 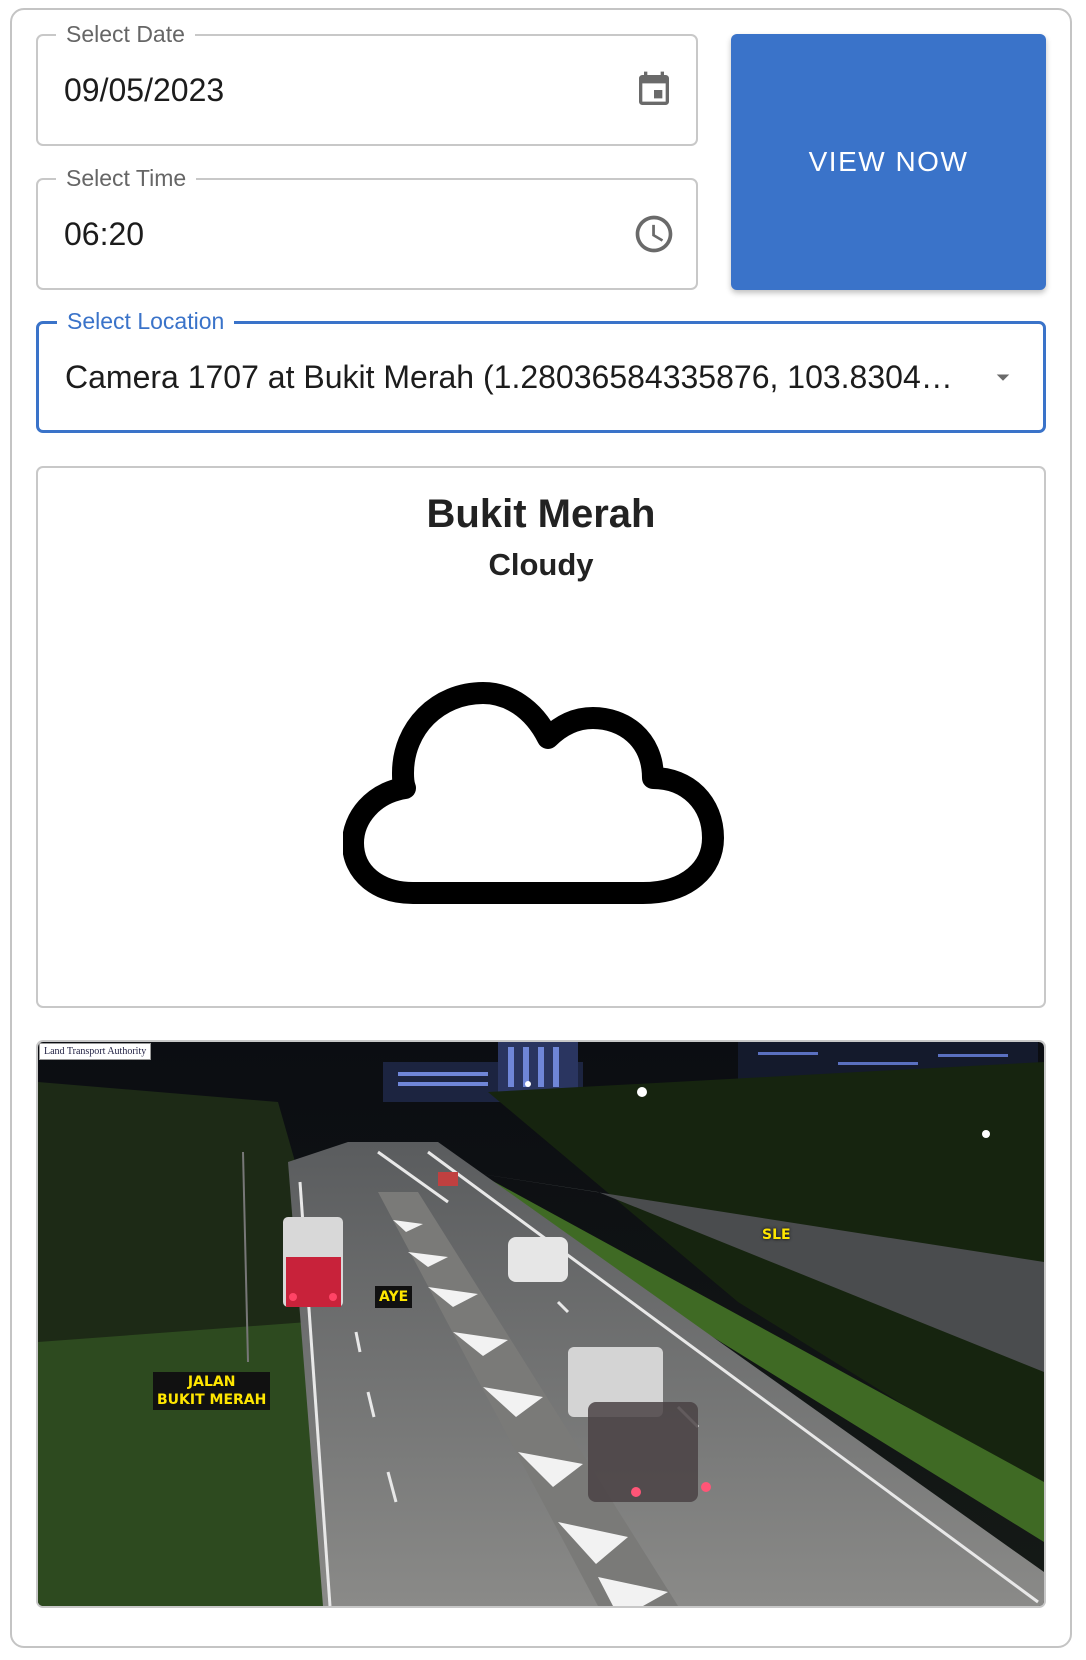 I want to click on clock-icon, so click(x=654, y=234).